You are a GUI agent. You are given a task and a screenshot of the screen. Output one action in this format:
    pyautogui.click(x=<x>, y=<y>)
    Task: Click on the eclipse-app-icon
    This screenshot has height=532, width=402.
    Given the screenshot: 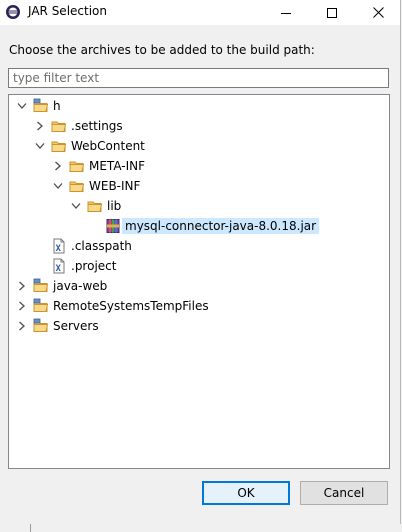 What is the action you would take?
    pyautogui.click(x=13, y=12)
    